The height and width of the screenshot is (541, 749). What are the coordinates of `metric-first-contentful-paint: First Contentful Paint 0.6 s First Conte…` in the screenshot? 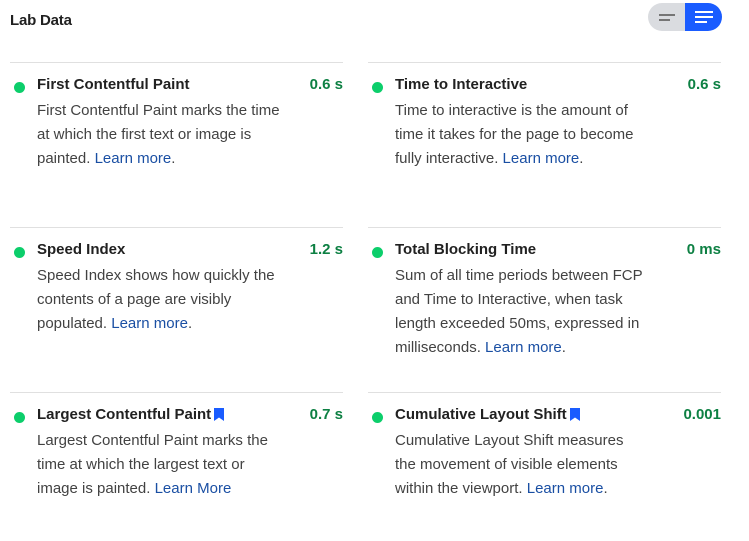 It's located at (176, 114).